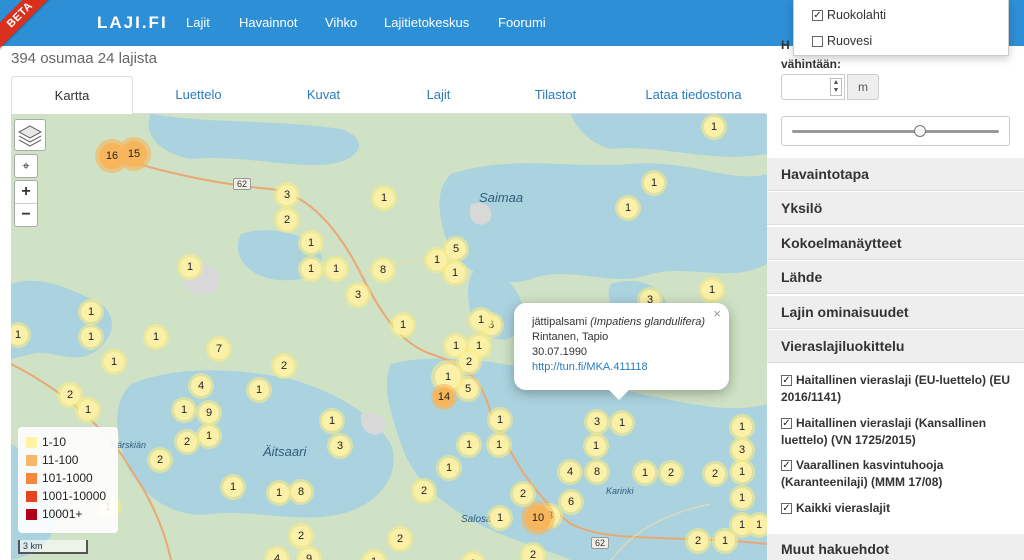 The height and width of the screenshot is (560, 1024). What do you see at coordinates (898, 508) in the screenshot?
I see `checkbox-all-alien: Kaikki vieraslajit` at bounding box center [898, 508].